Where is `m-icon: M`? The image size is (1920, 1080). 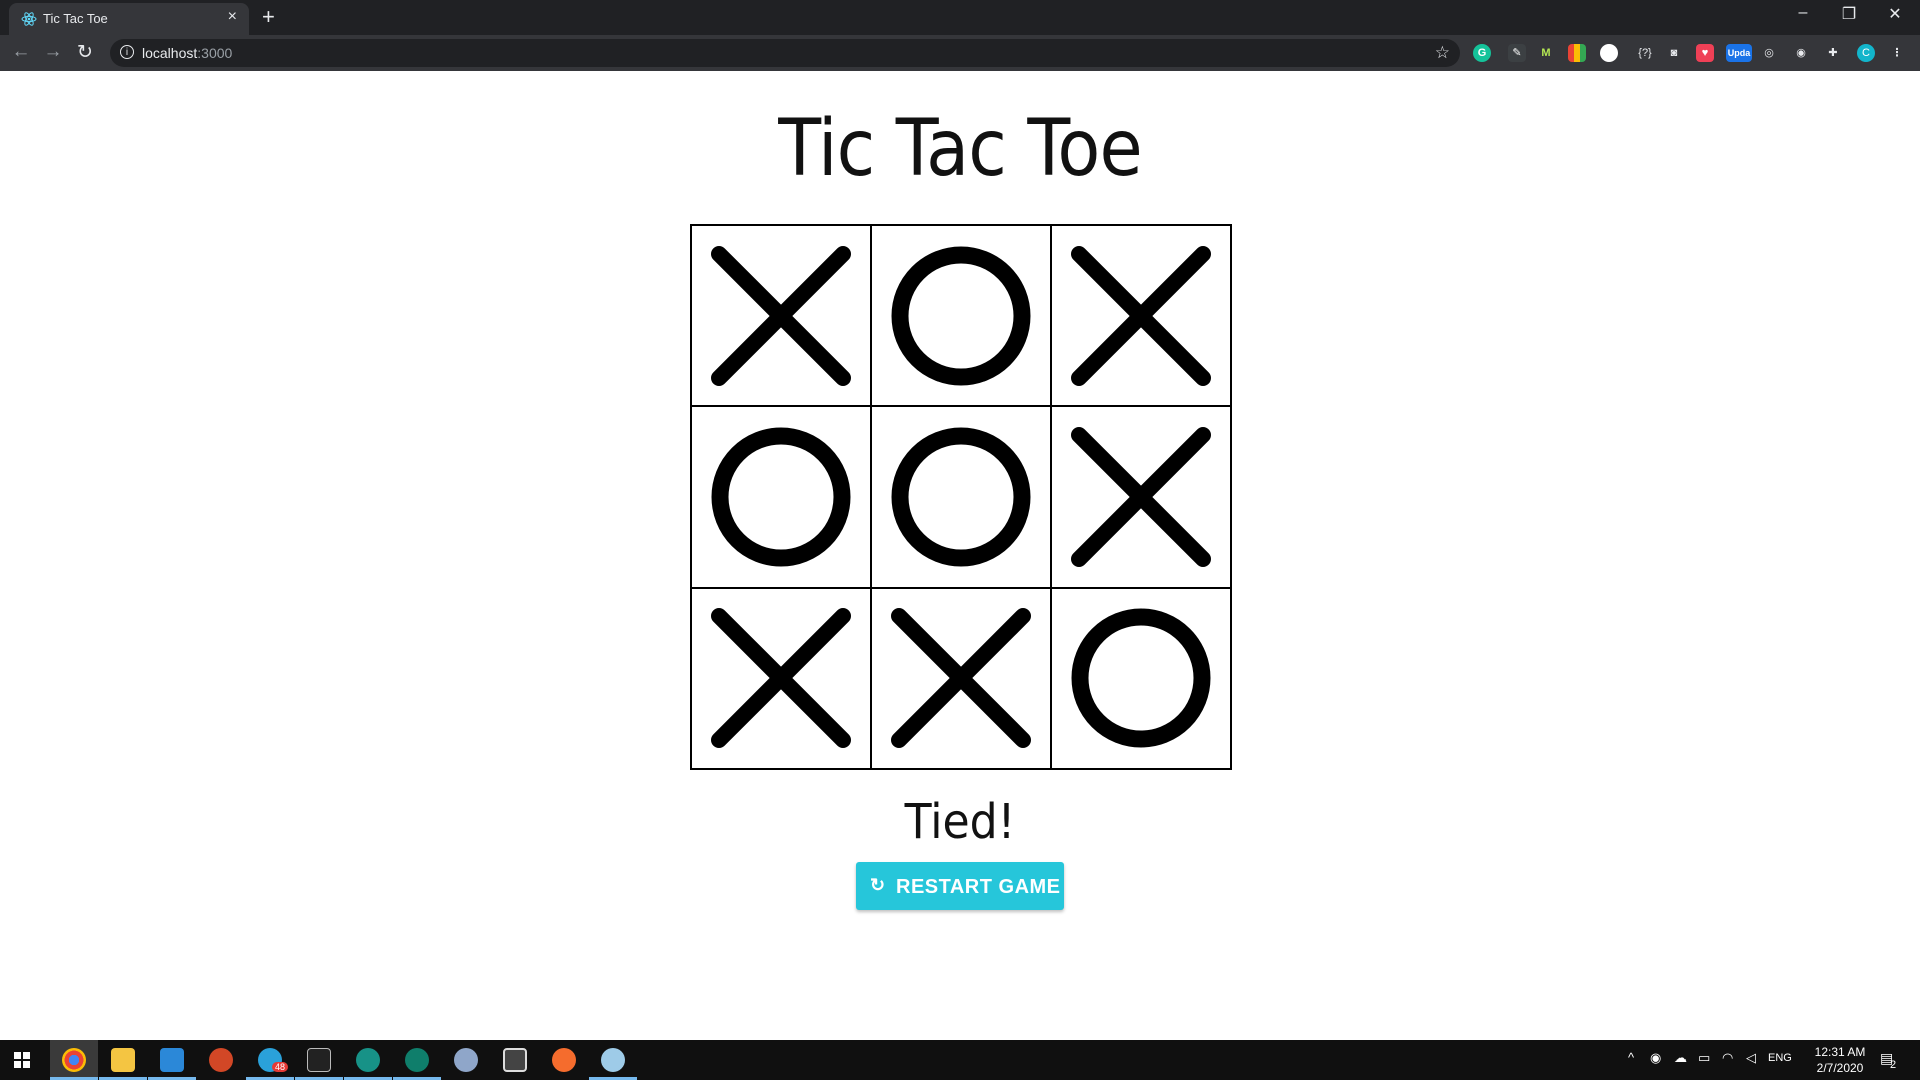
m-icon: M is located at coordinates (1546, 53).